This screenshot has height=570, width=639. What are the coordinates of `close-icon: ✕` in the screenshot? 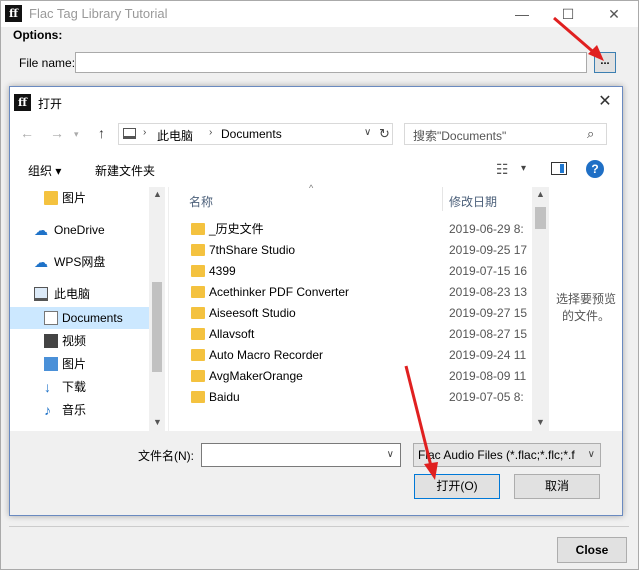 It's located at (614, 14).